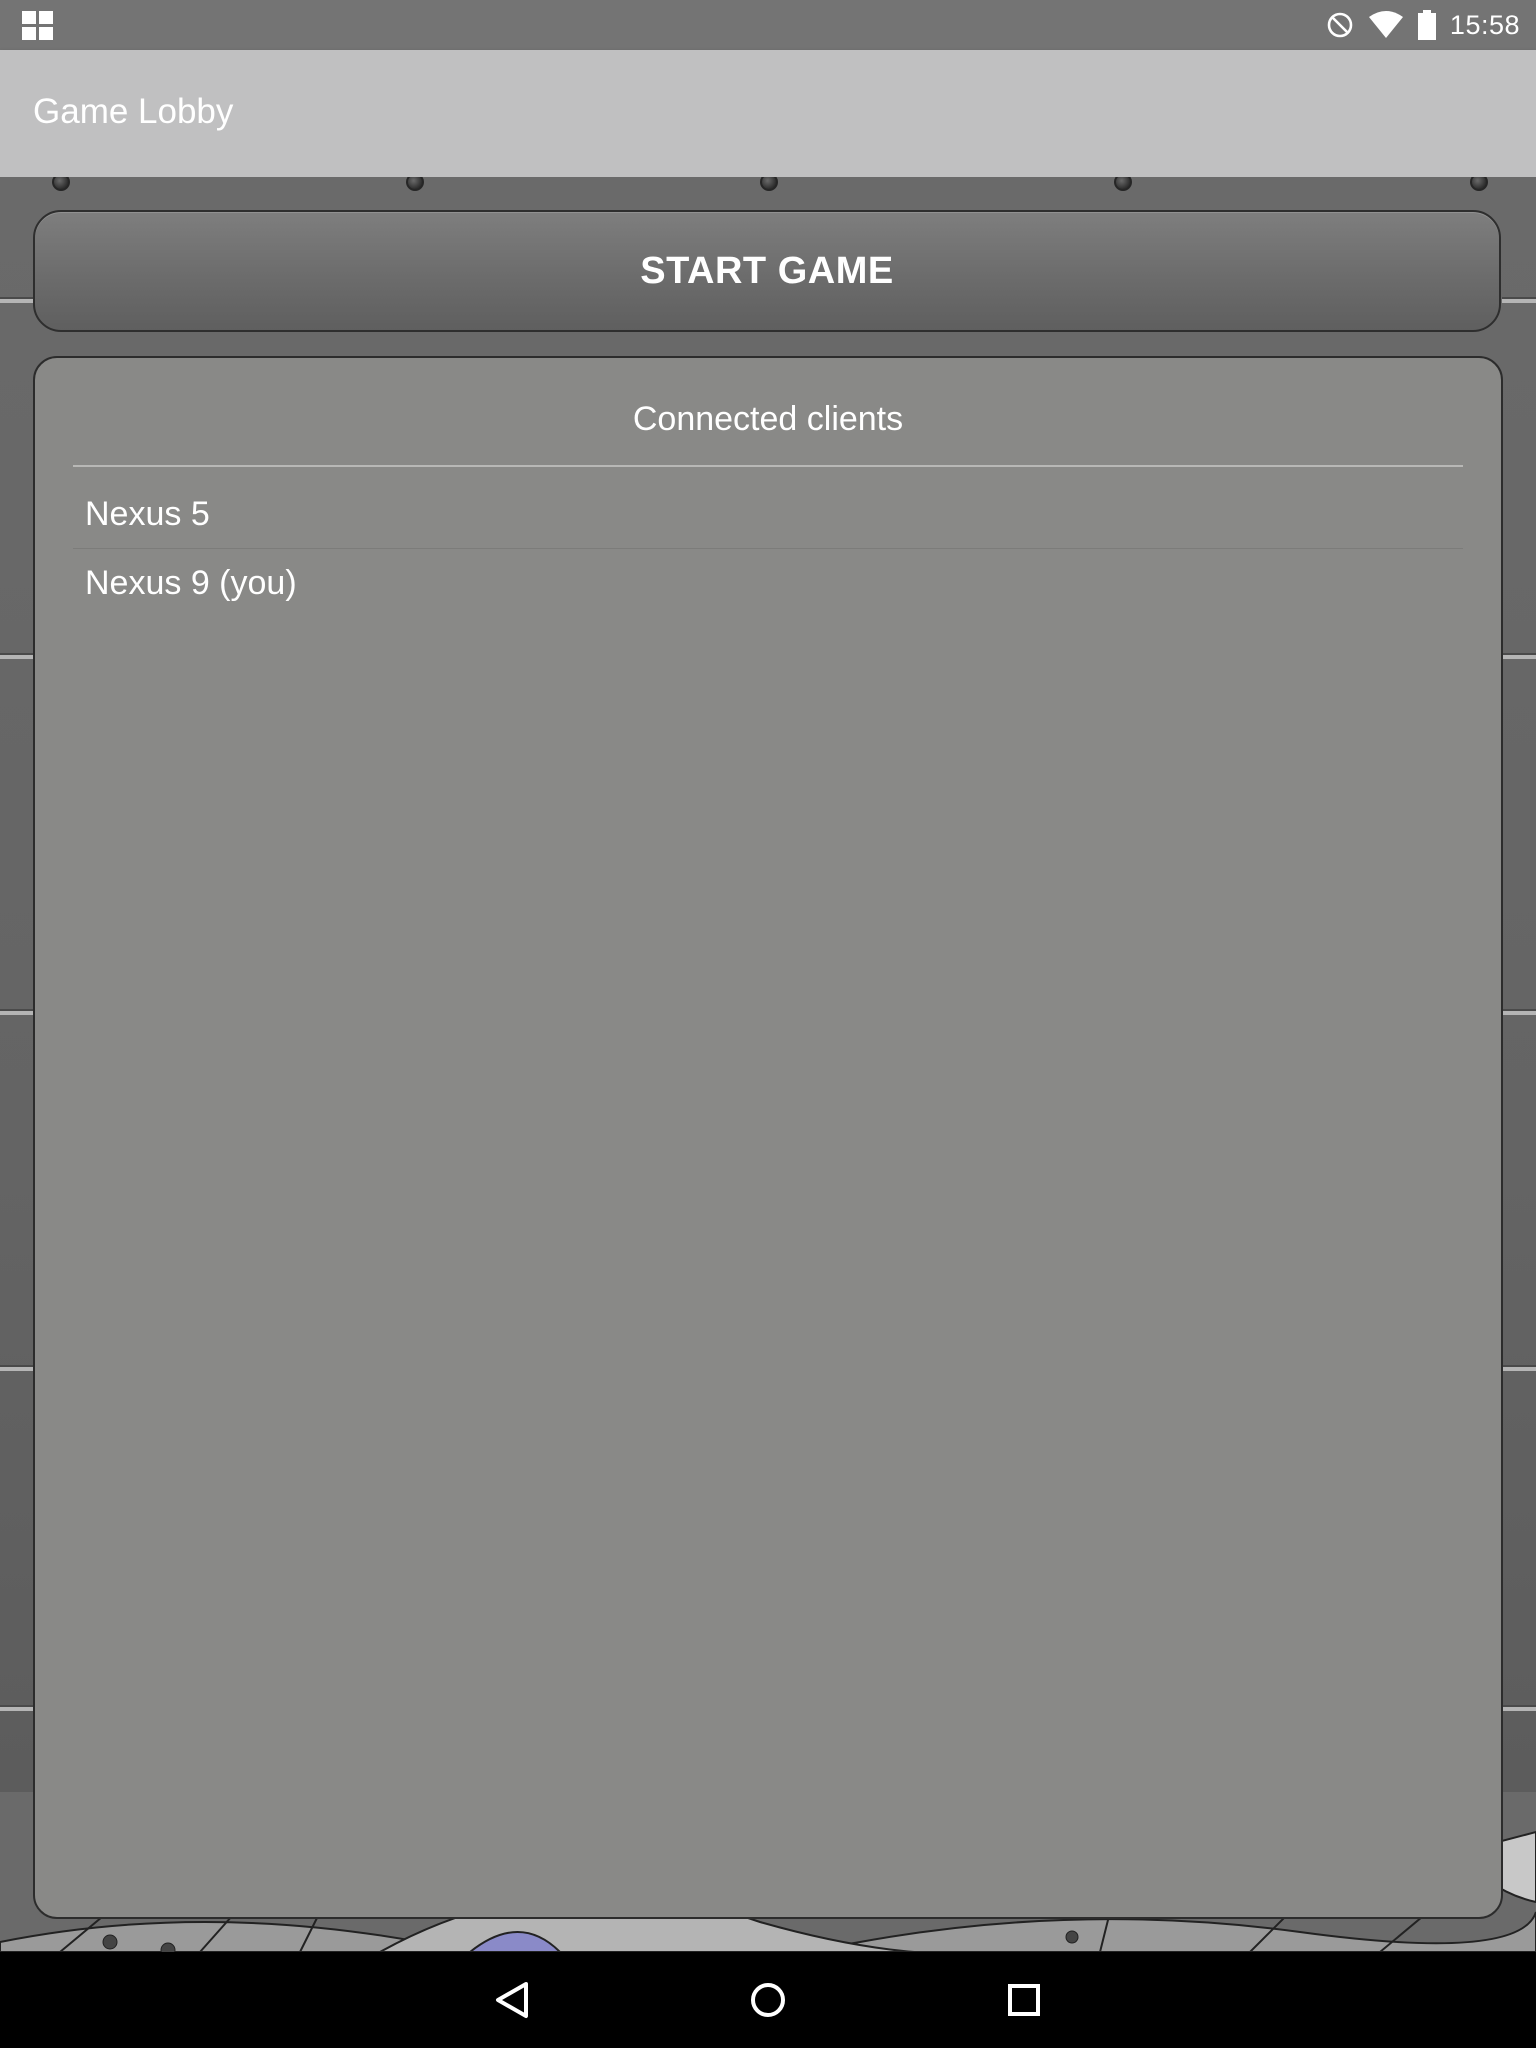 The image size is (1536, 2048). What do you see at coordinates (38, 26) in the screenshot?
I see `apps-grid-icon` at bounding box center [38, 26].